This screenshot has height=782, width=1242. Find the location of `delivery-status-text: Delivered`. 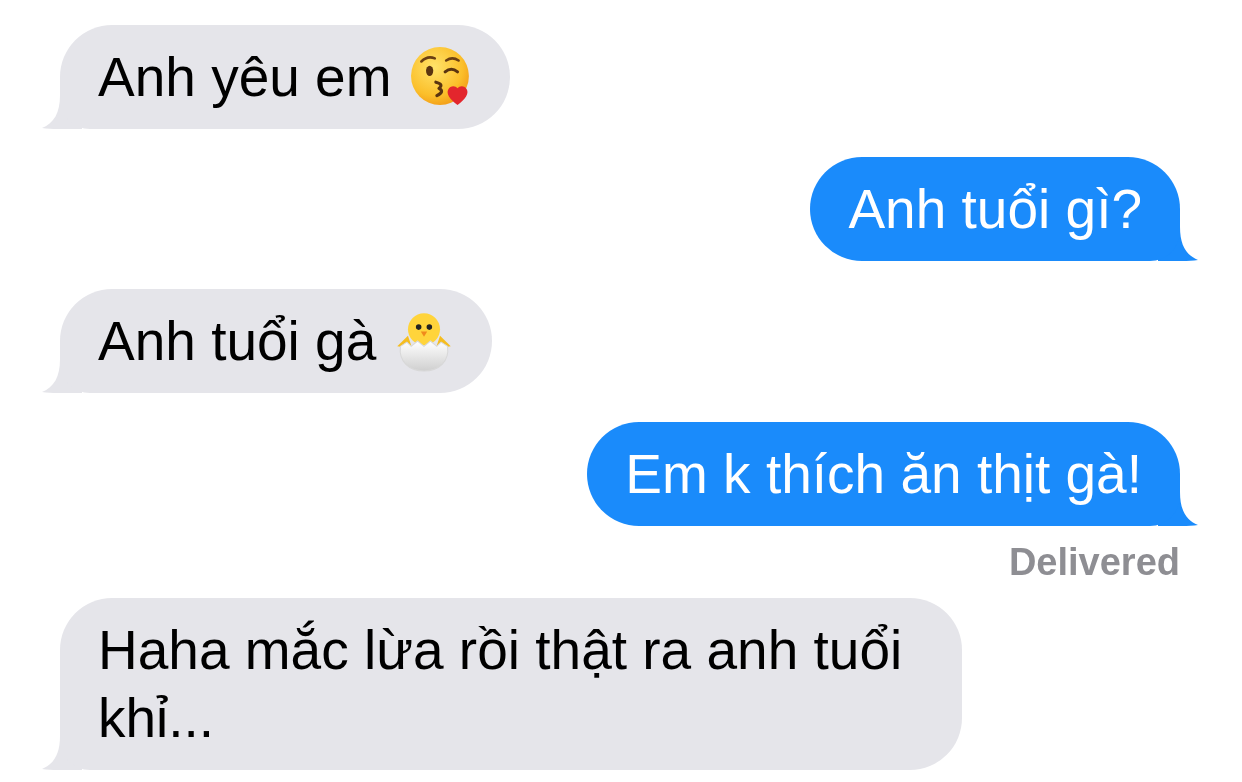

delivery-status-text: Delivered is located at coordinates (1094, 562).